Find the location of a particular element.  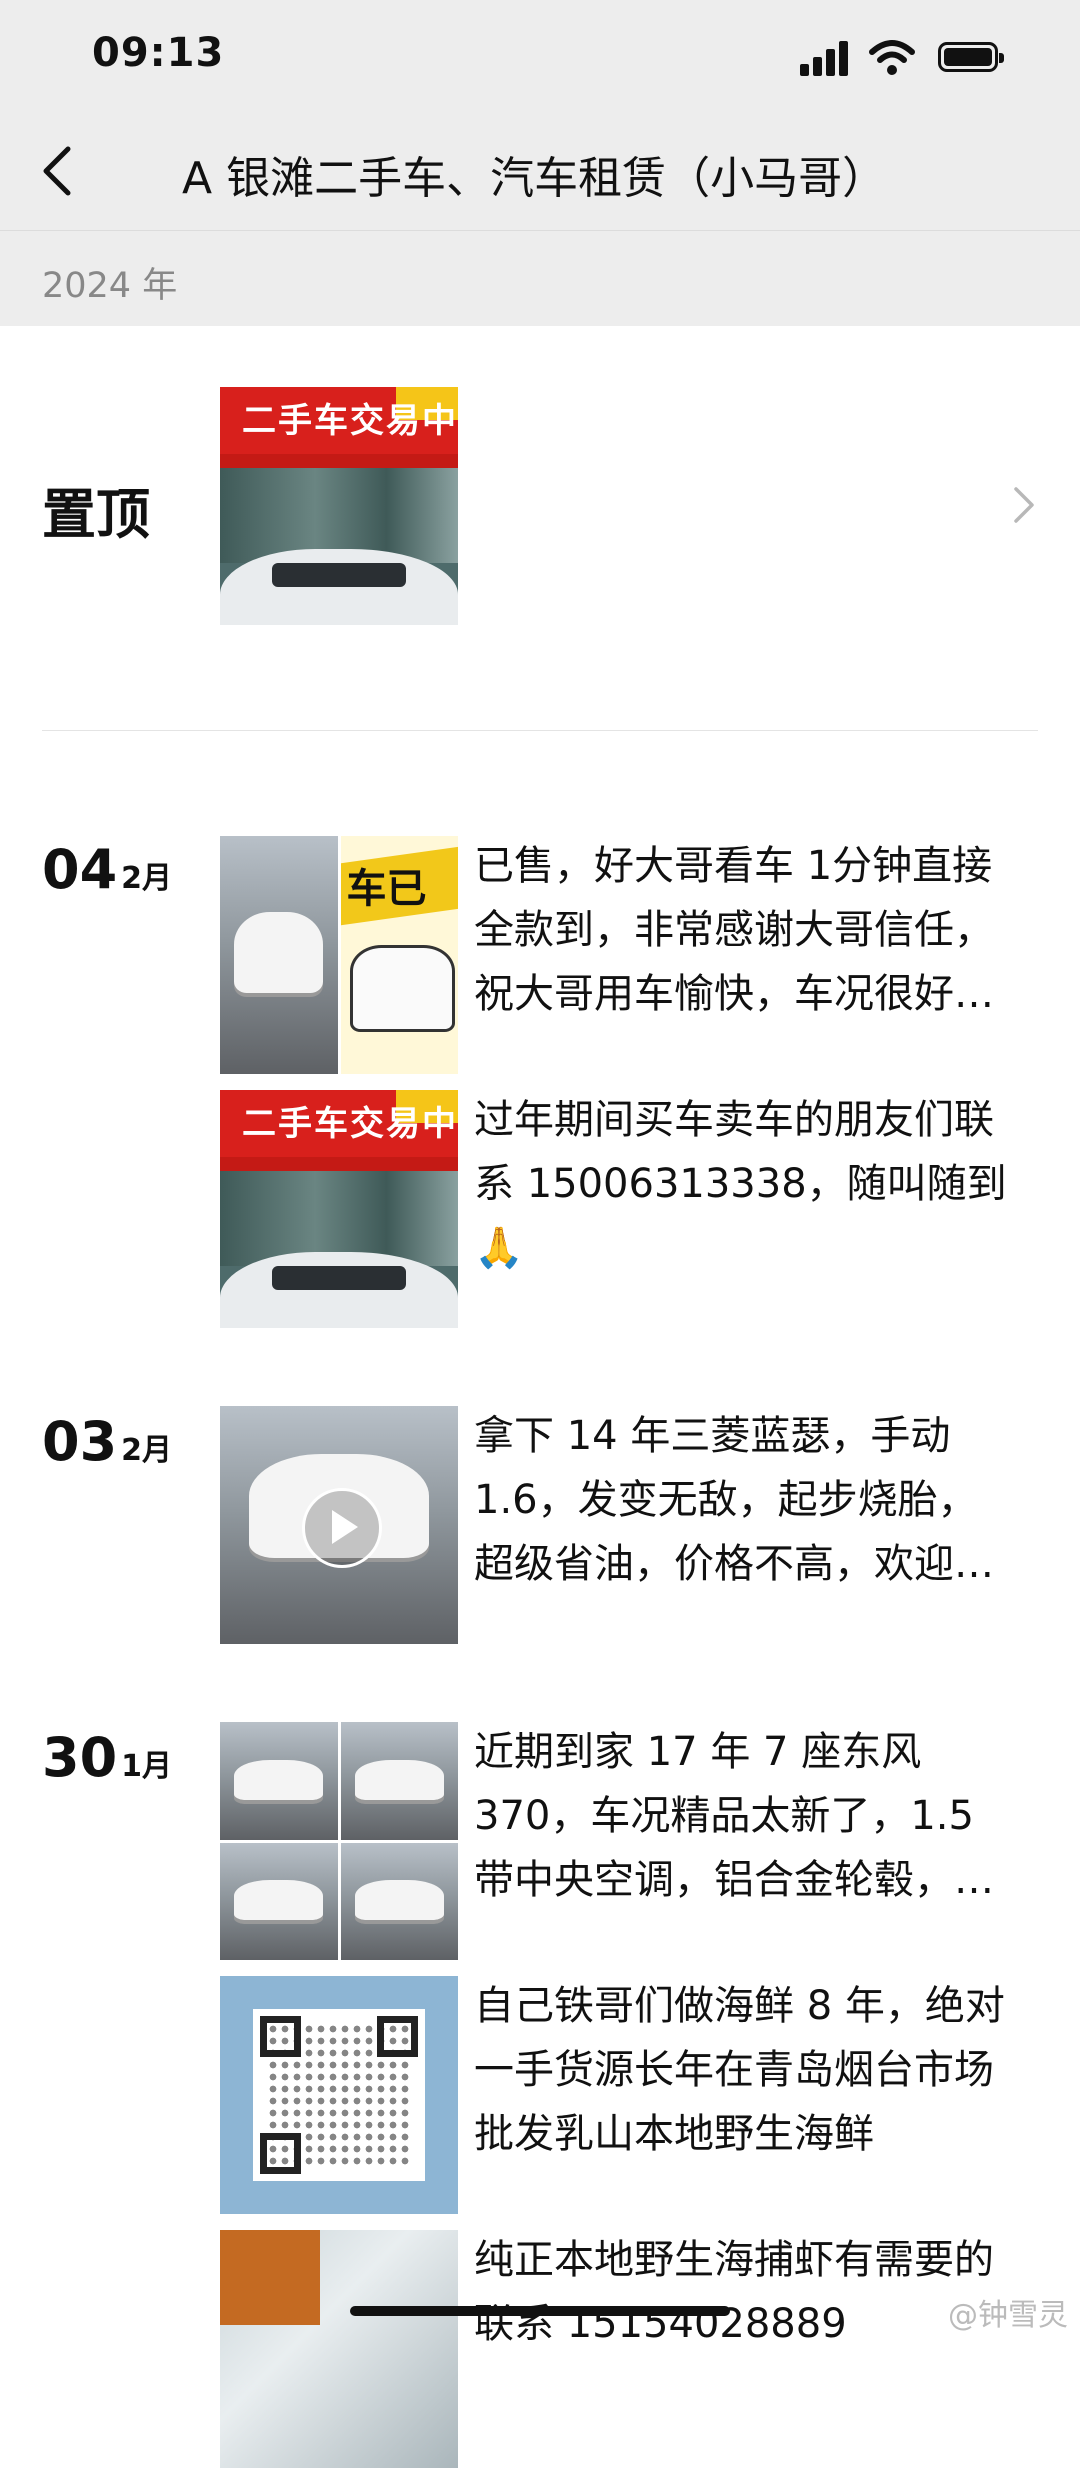

date-day: 30 is located at coordinates (80, 1757).